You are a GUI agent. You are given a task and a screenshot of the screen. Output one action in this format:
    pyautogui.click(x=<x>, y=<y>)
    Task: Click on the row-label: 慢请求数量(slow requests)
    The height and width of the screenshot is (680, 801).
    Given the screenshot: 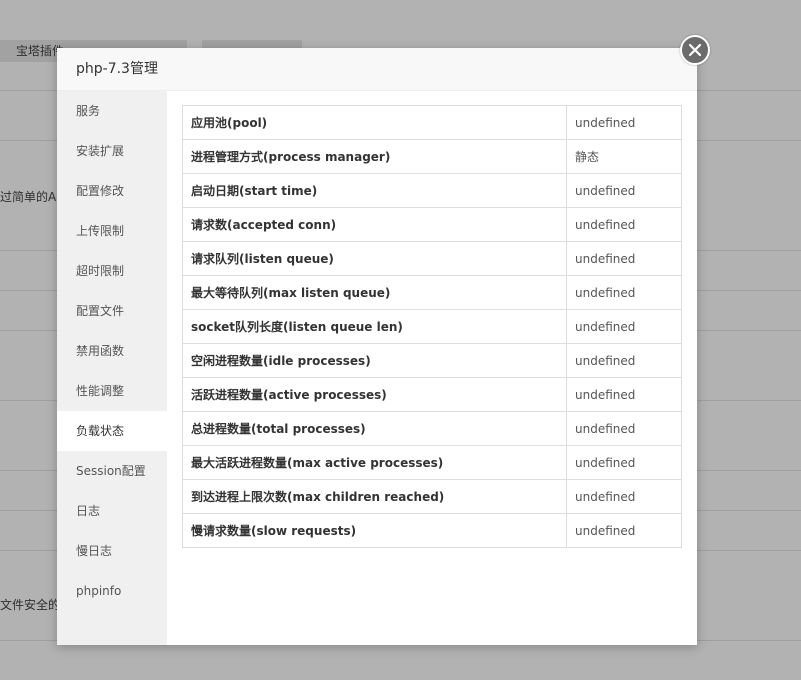 What is the action you would take?
    pyautogui.click(x=374, y=530)
    